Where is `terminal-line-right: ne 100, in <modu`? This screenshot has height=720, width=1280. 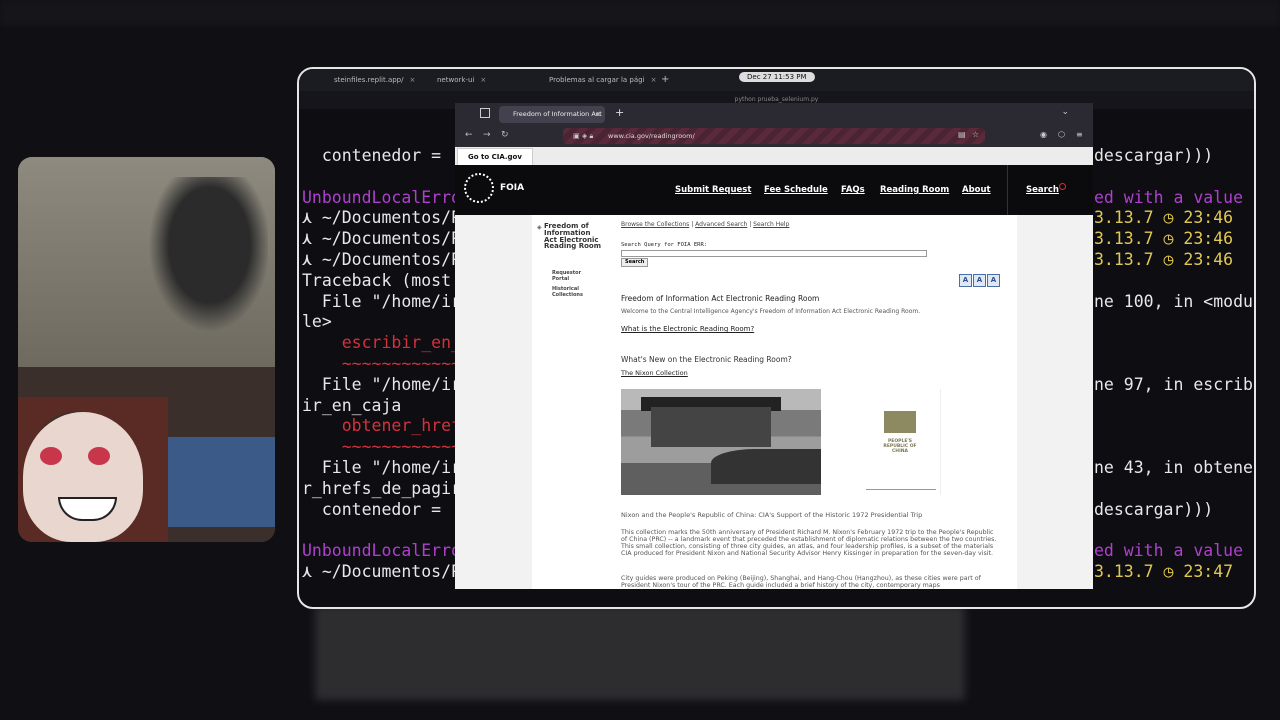 terminal-line-right: ne 100, in <modu is located at coordinates (1173, 301).